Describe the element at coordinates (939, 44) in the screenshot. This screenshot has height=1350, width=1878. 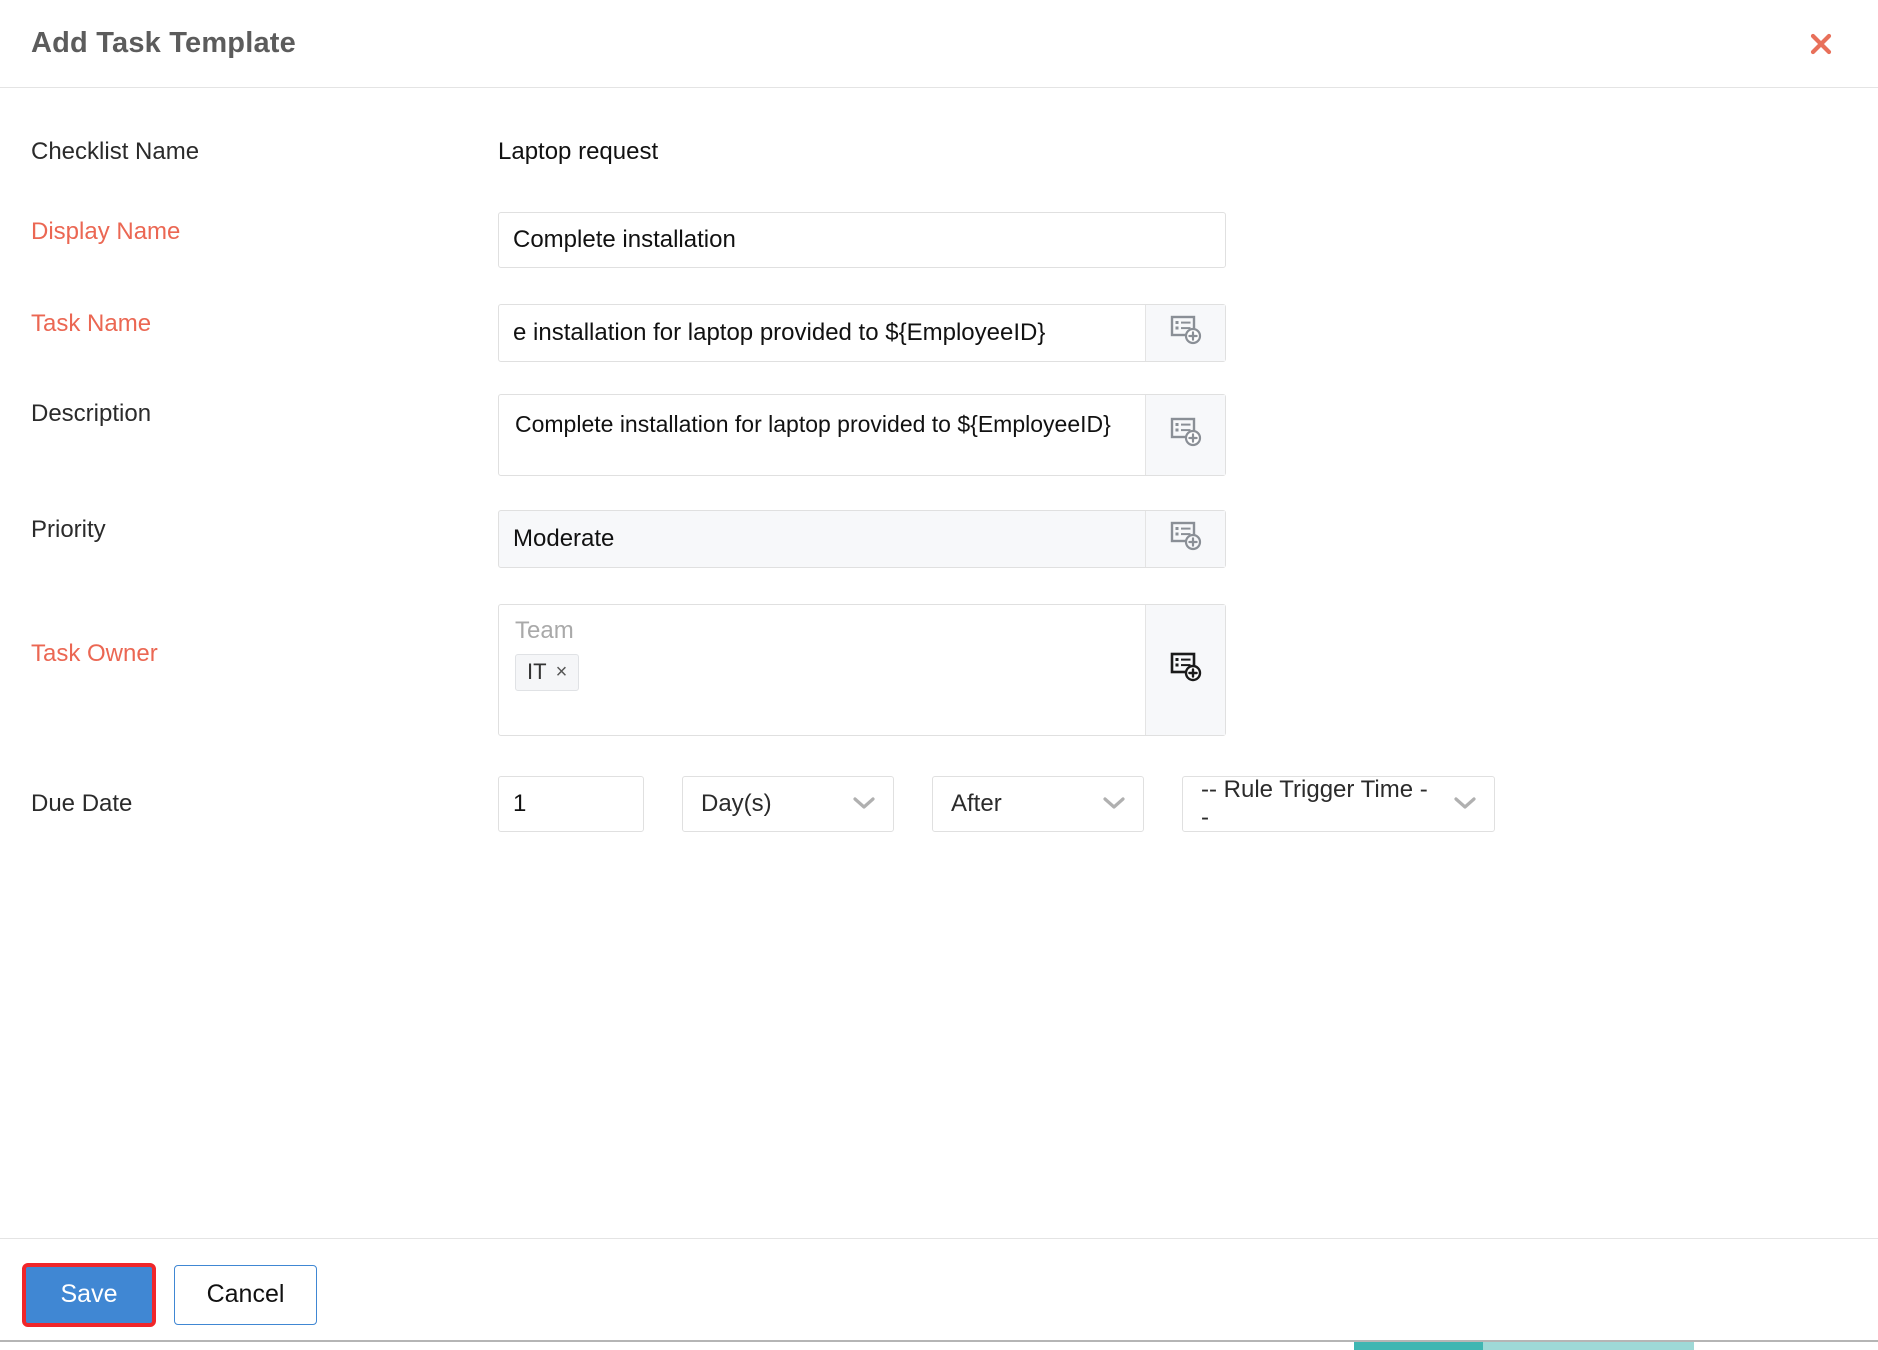
I see `dialog-header: Add Task Template` at that location.